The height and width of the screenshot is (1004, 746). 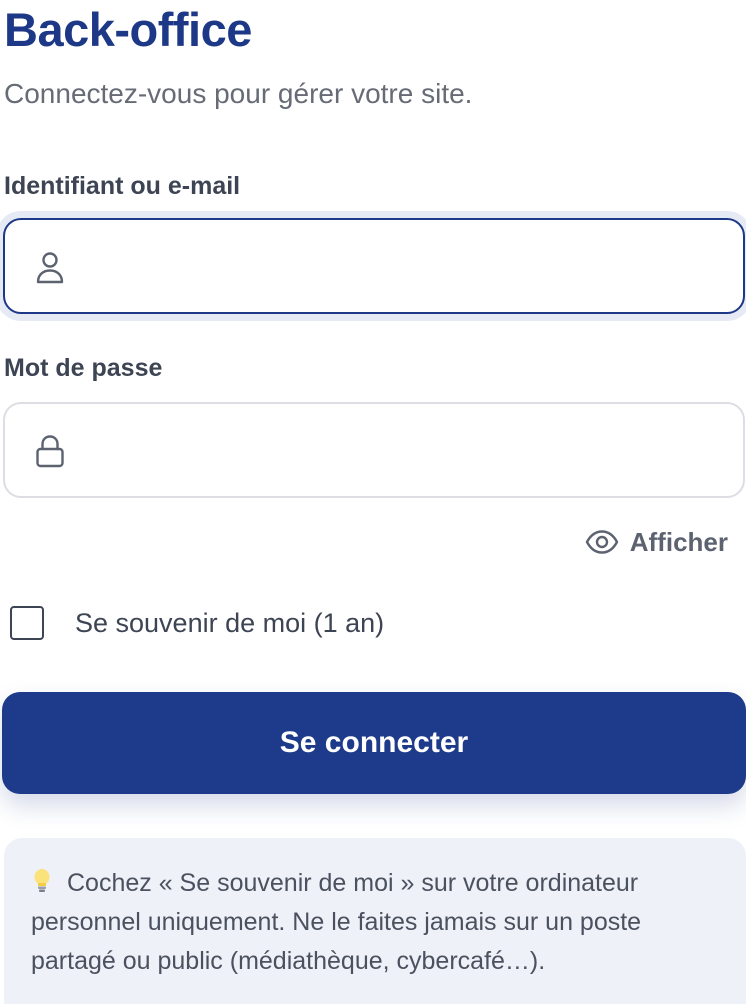 What do you see at coordinates (27, 623) in the screenshot?
I see `remember-me-checkbox` at bounding box center [27, 623].